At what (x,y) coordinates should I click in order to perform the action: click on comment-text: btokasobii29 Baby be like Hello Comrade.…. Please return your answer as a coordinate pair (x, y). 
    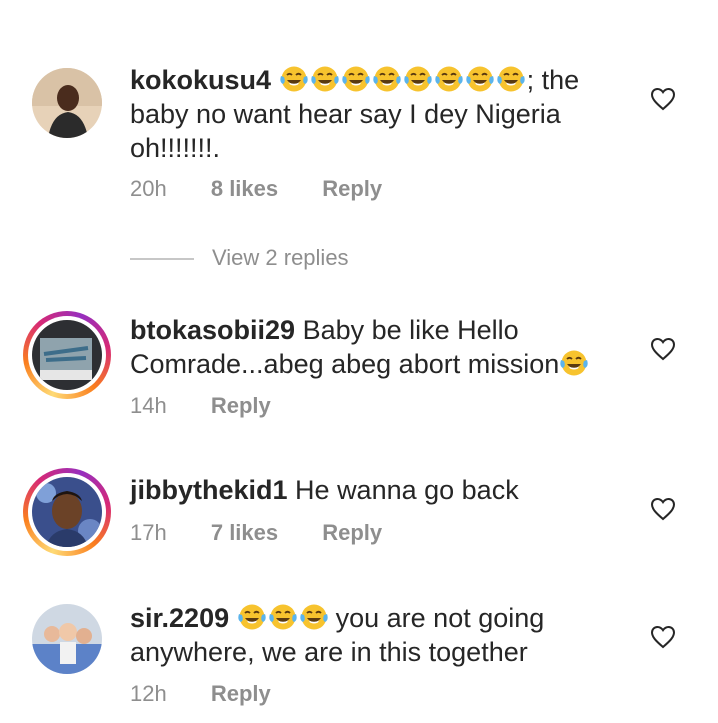
    Looking at the image, I should click on (380, 347).